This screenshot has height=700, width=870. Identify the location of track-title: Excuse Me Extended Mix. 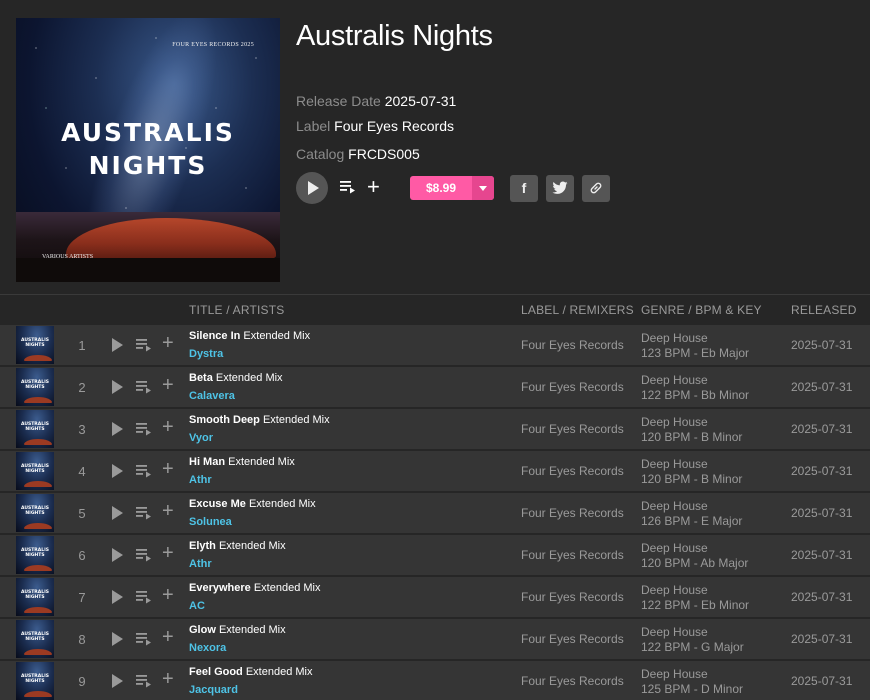
(252, 504).